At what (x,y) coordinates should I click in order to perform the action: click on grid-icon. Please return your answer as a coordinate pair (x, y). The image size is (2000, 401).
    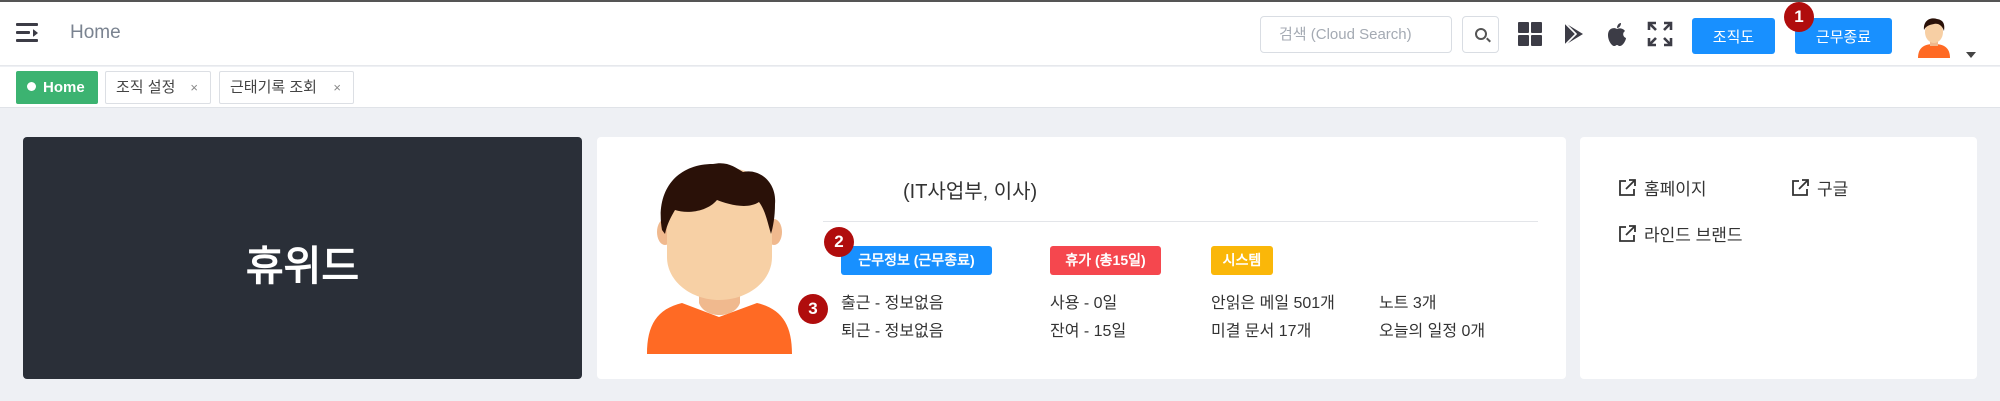
    Looking at the image, I should click on (1530, 34).